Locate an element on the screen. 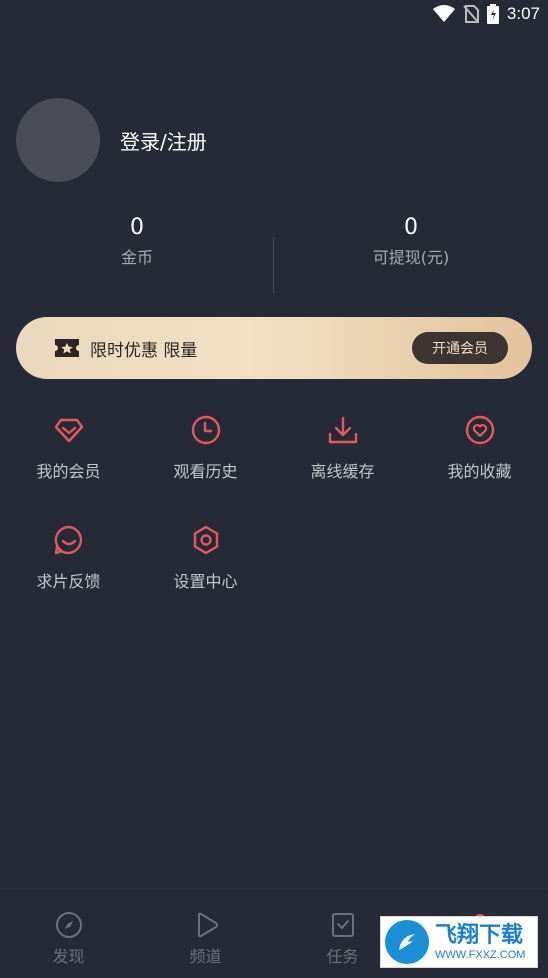 This screenshot has height=978, width=548. battery-icon is located at coordinates (492, 14).